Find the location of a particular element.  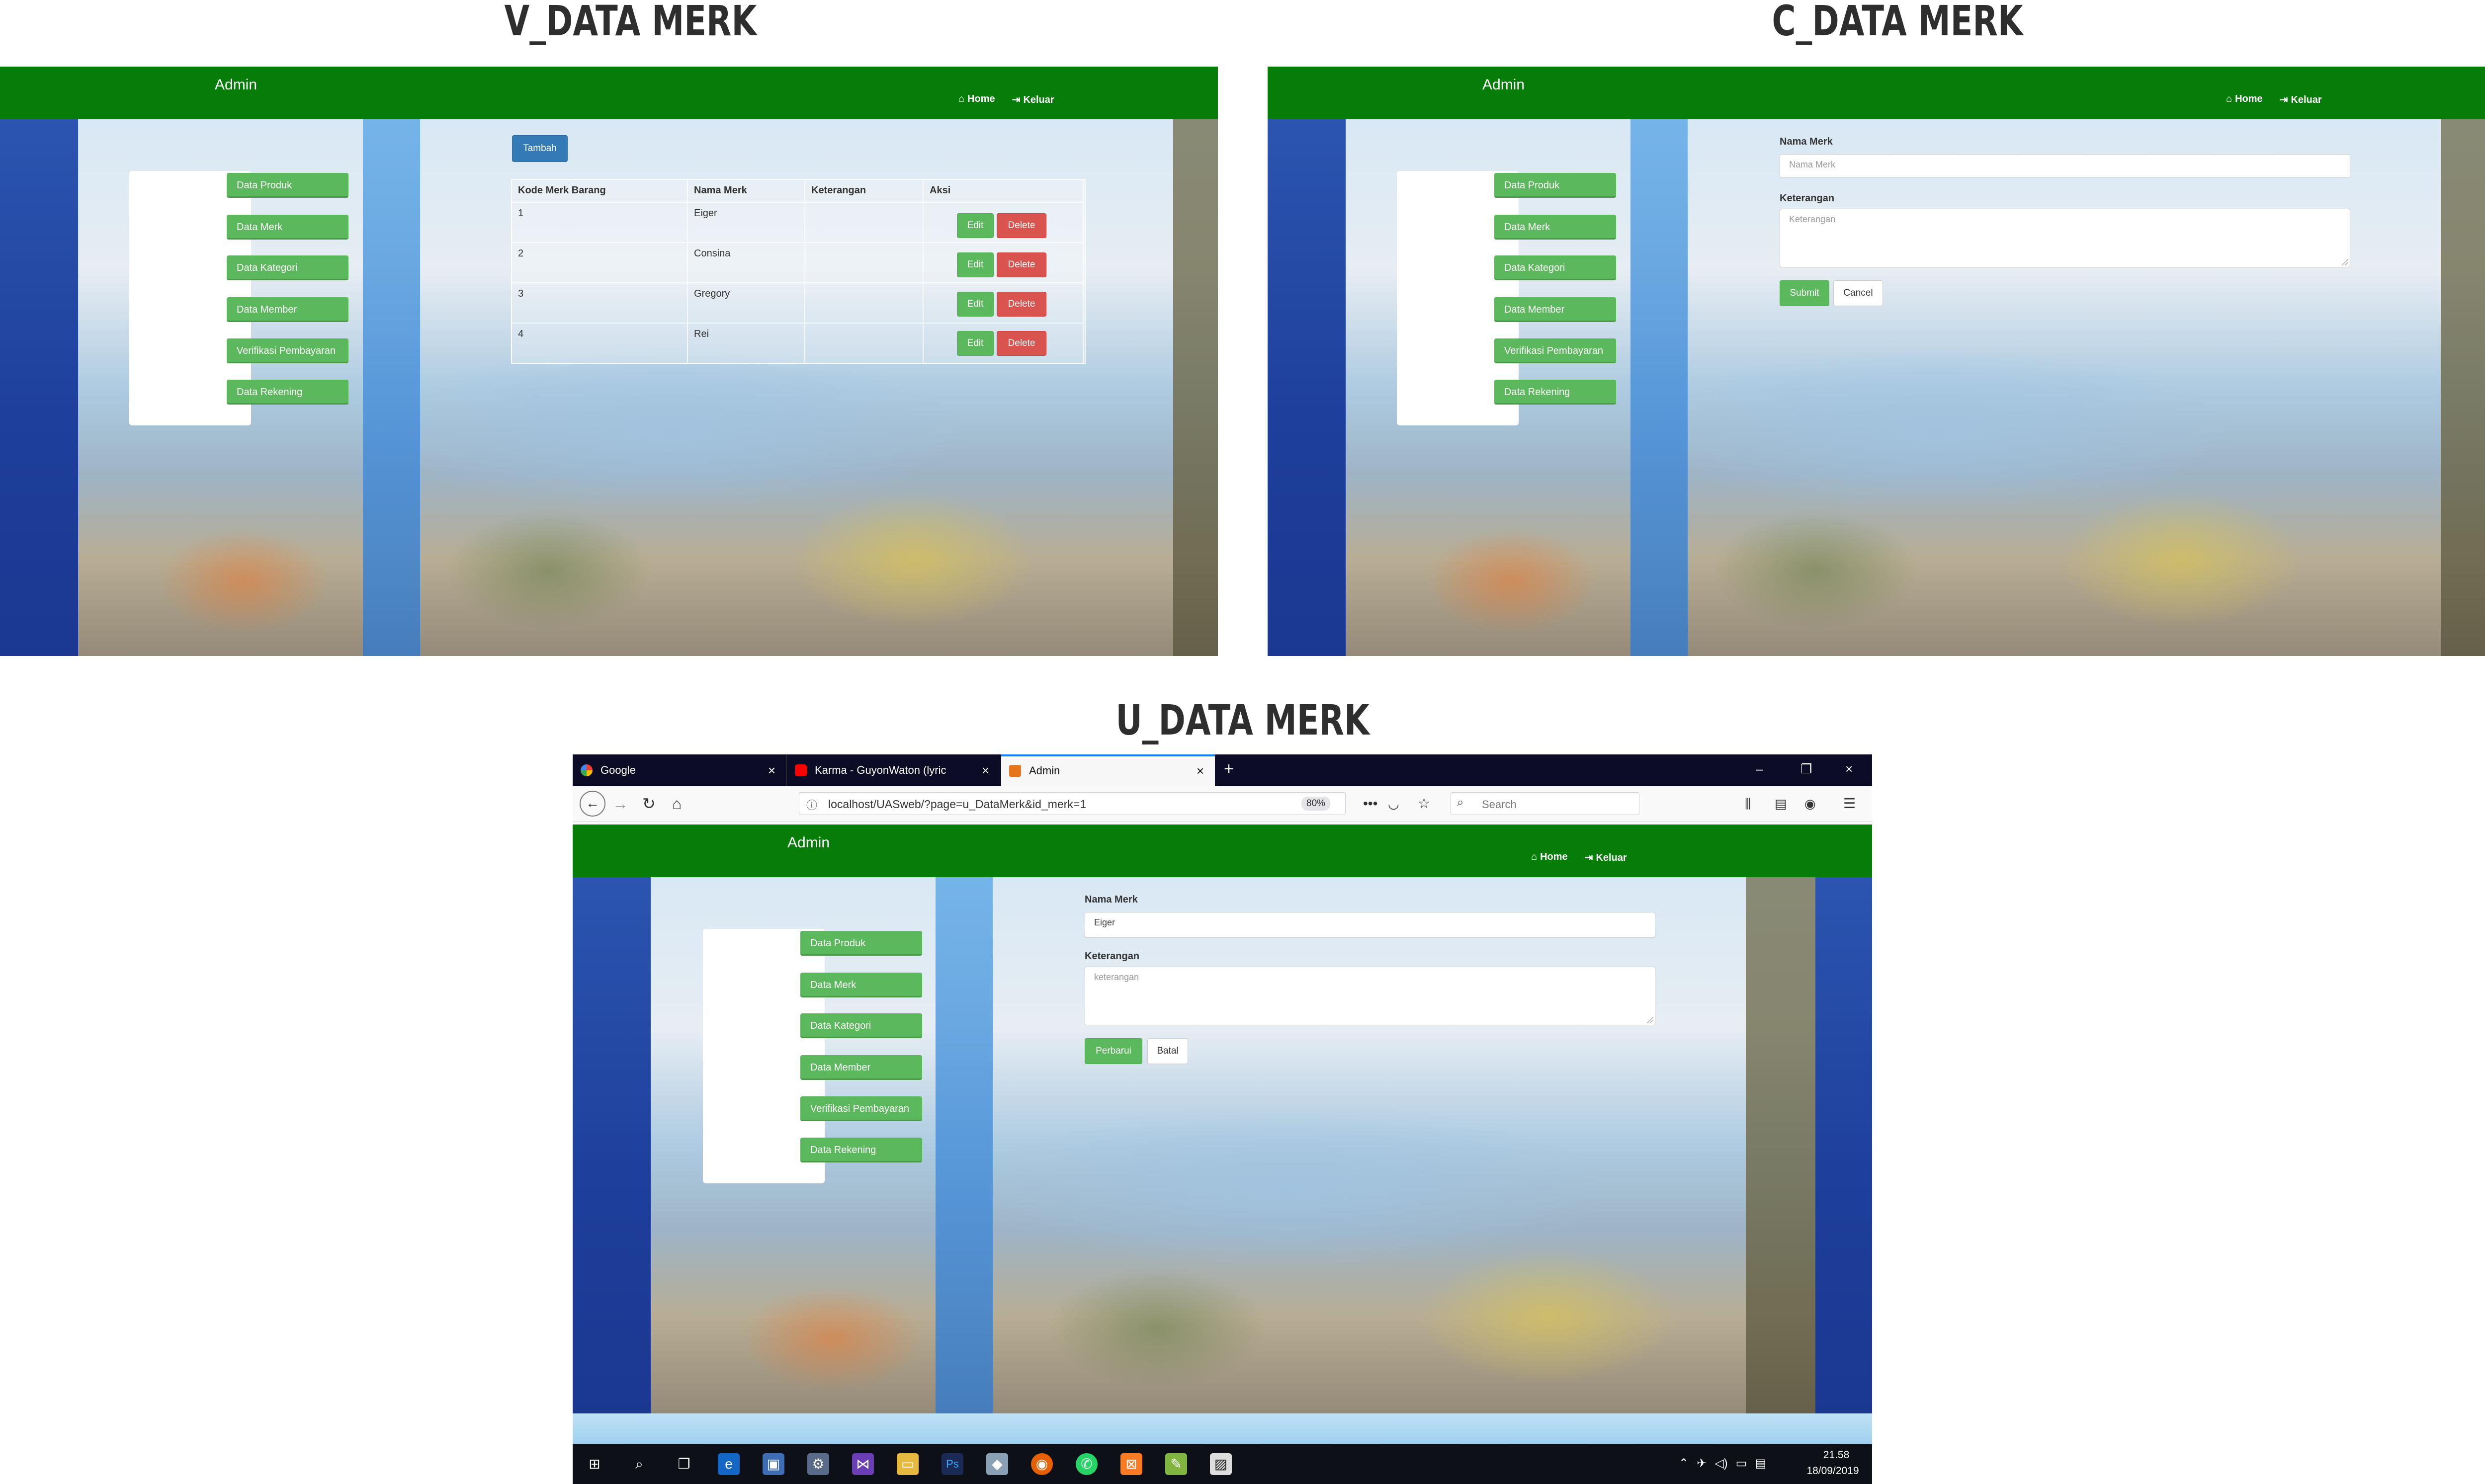

task-view-icon: ❐ is located at coordinates (684, 1464).